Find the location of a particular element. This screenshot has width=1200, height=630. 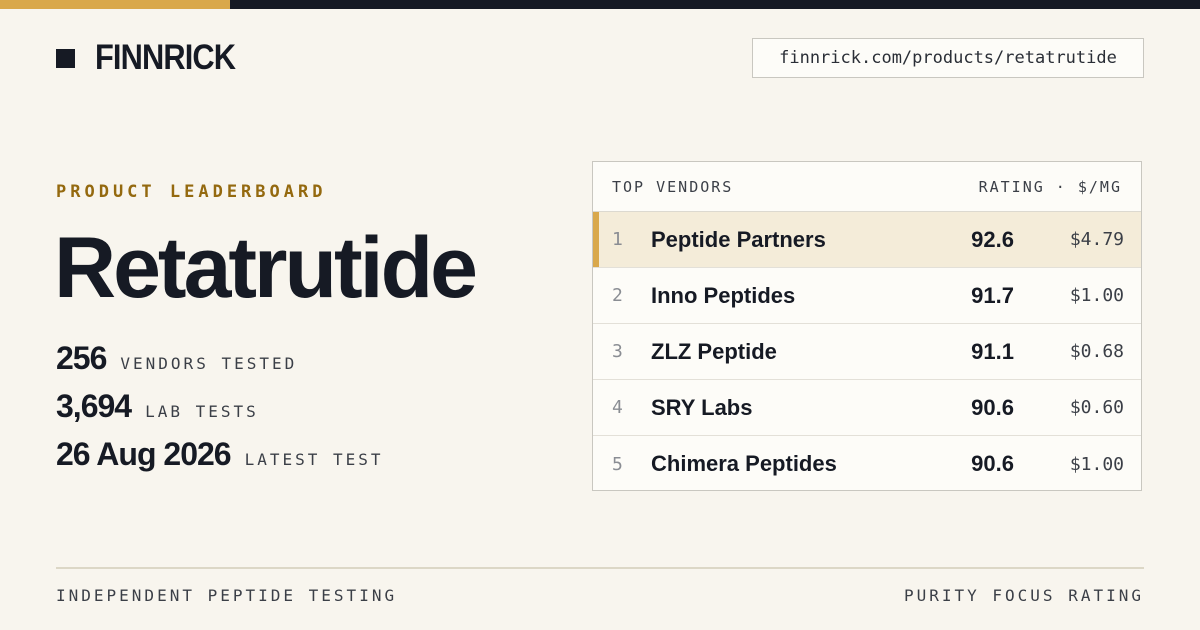

table-row: 2 Inno Peptides 91.7 $1.00 is located at coordinates (867, 296).